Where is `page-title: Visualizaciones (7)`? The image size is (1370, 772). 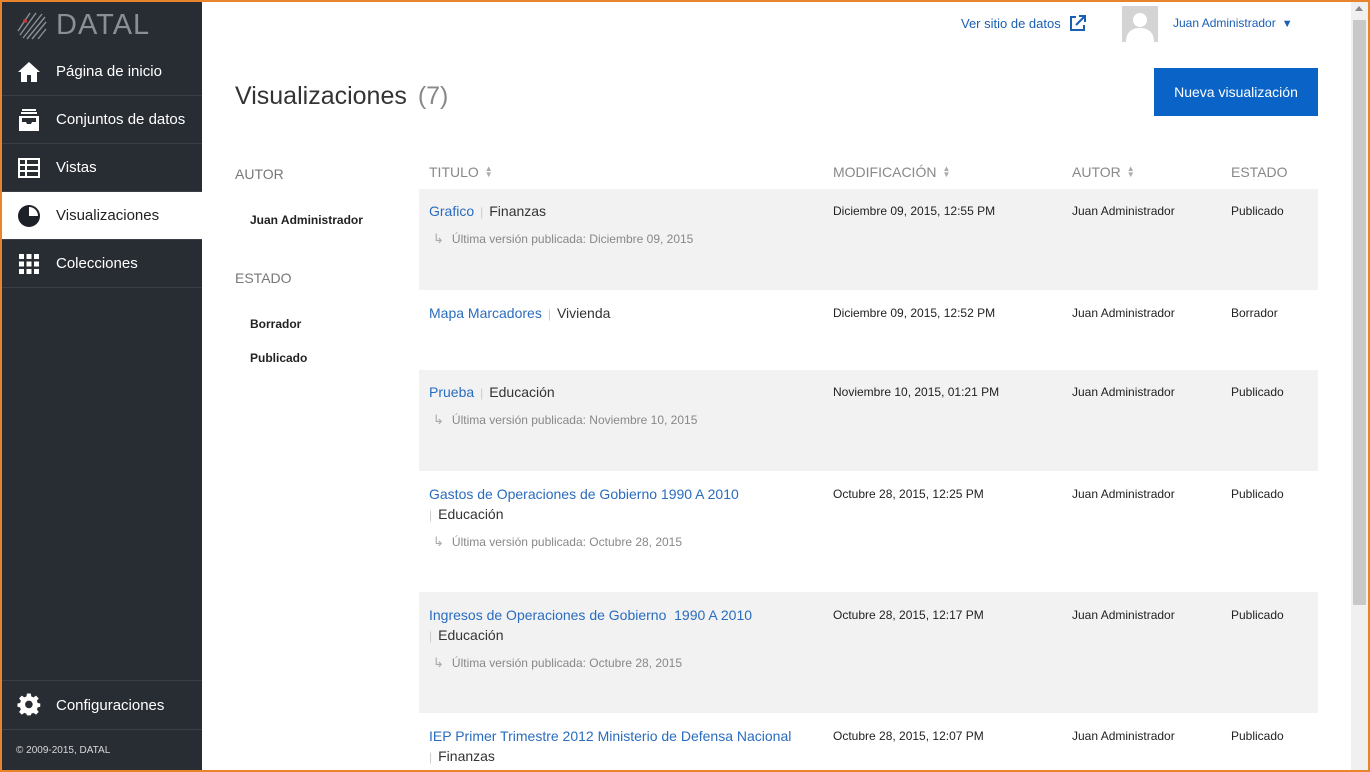
page-title: Visualizaciones (7) is located at coordinates (341, 96).